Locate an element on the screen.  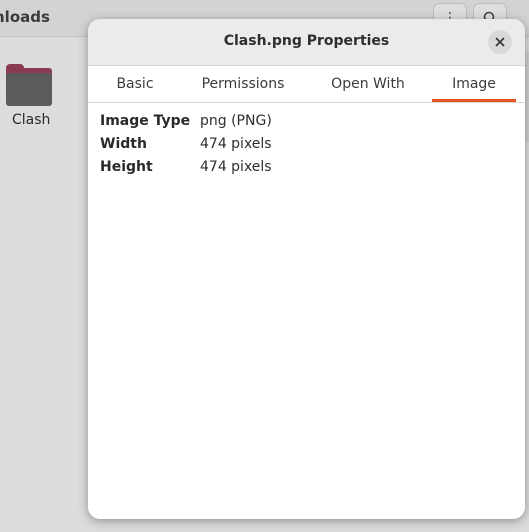
tab-label: Basic is located at coordinates (135, 84).